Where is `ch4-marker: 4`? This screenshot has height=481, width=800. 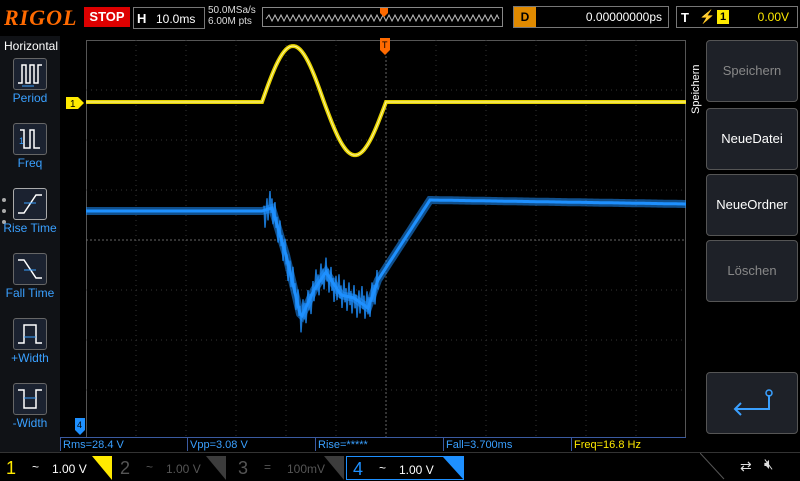 ch4-marker: 4 is located at coordinates (80, 427).